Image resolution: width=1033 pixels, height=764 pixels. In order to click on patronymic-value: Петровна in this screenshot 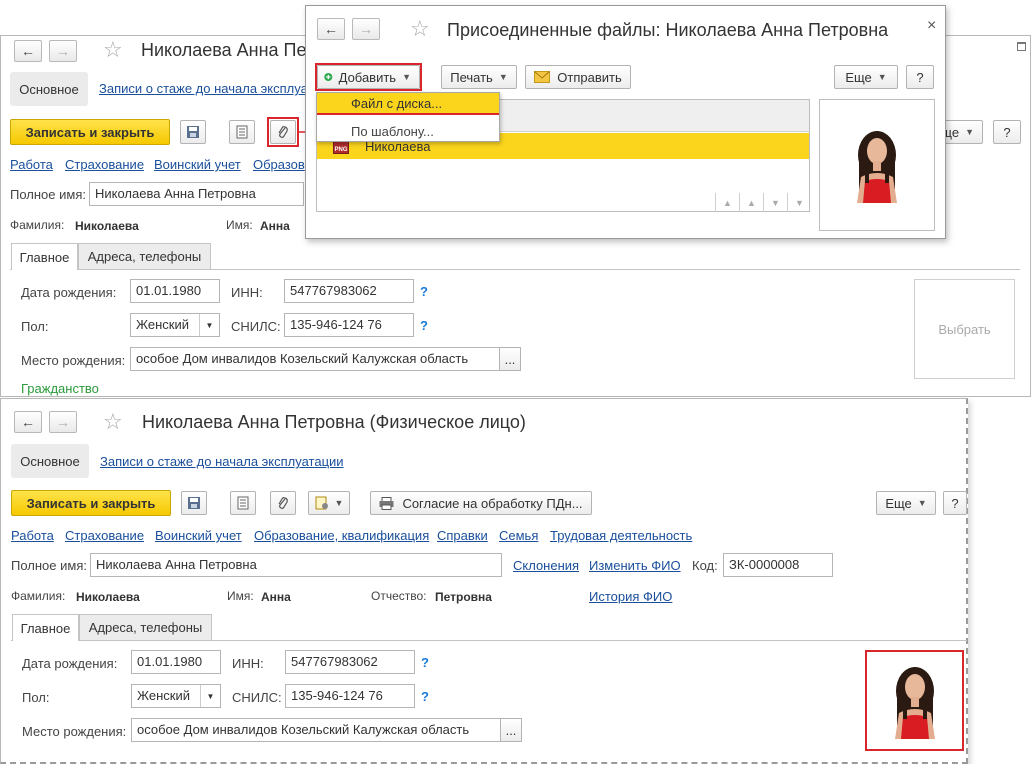, I will do `click(463, 597)`.